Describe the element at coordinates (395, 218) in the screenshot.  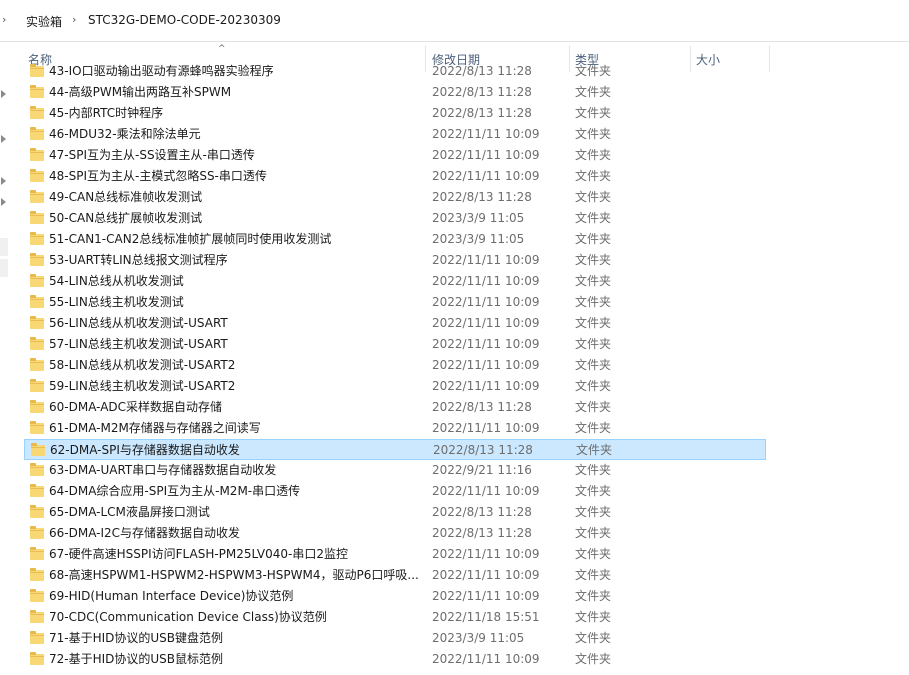
I see `folder-row: 50-CAN总线扩展帧收发测试 2023/3/9 11:05 文件夹` at that location.